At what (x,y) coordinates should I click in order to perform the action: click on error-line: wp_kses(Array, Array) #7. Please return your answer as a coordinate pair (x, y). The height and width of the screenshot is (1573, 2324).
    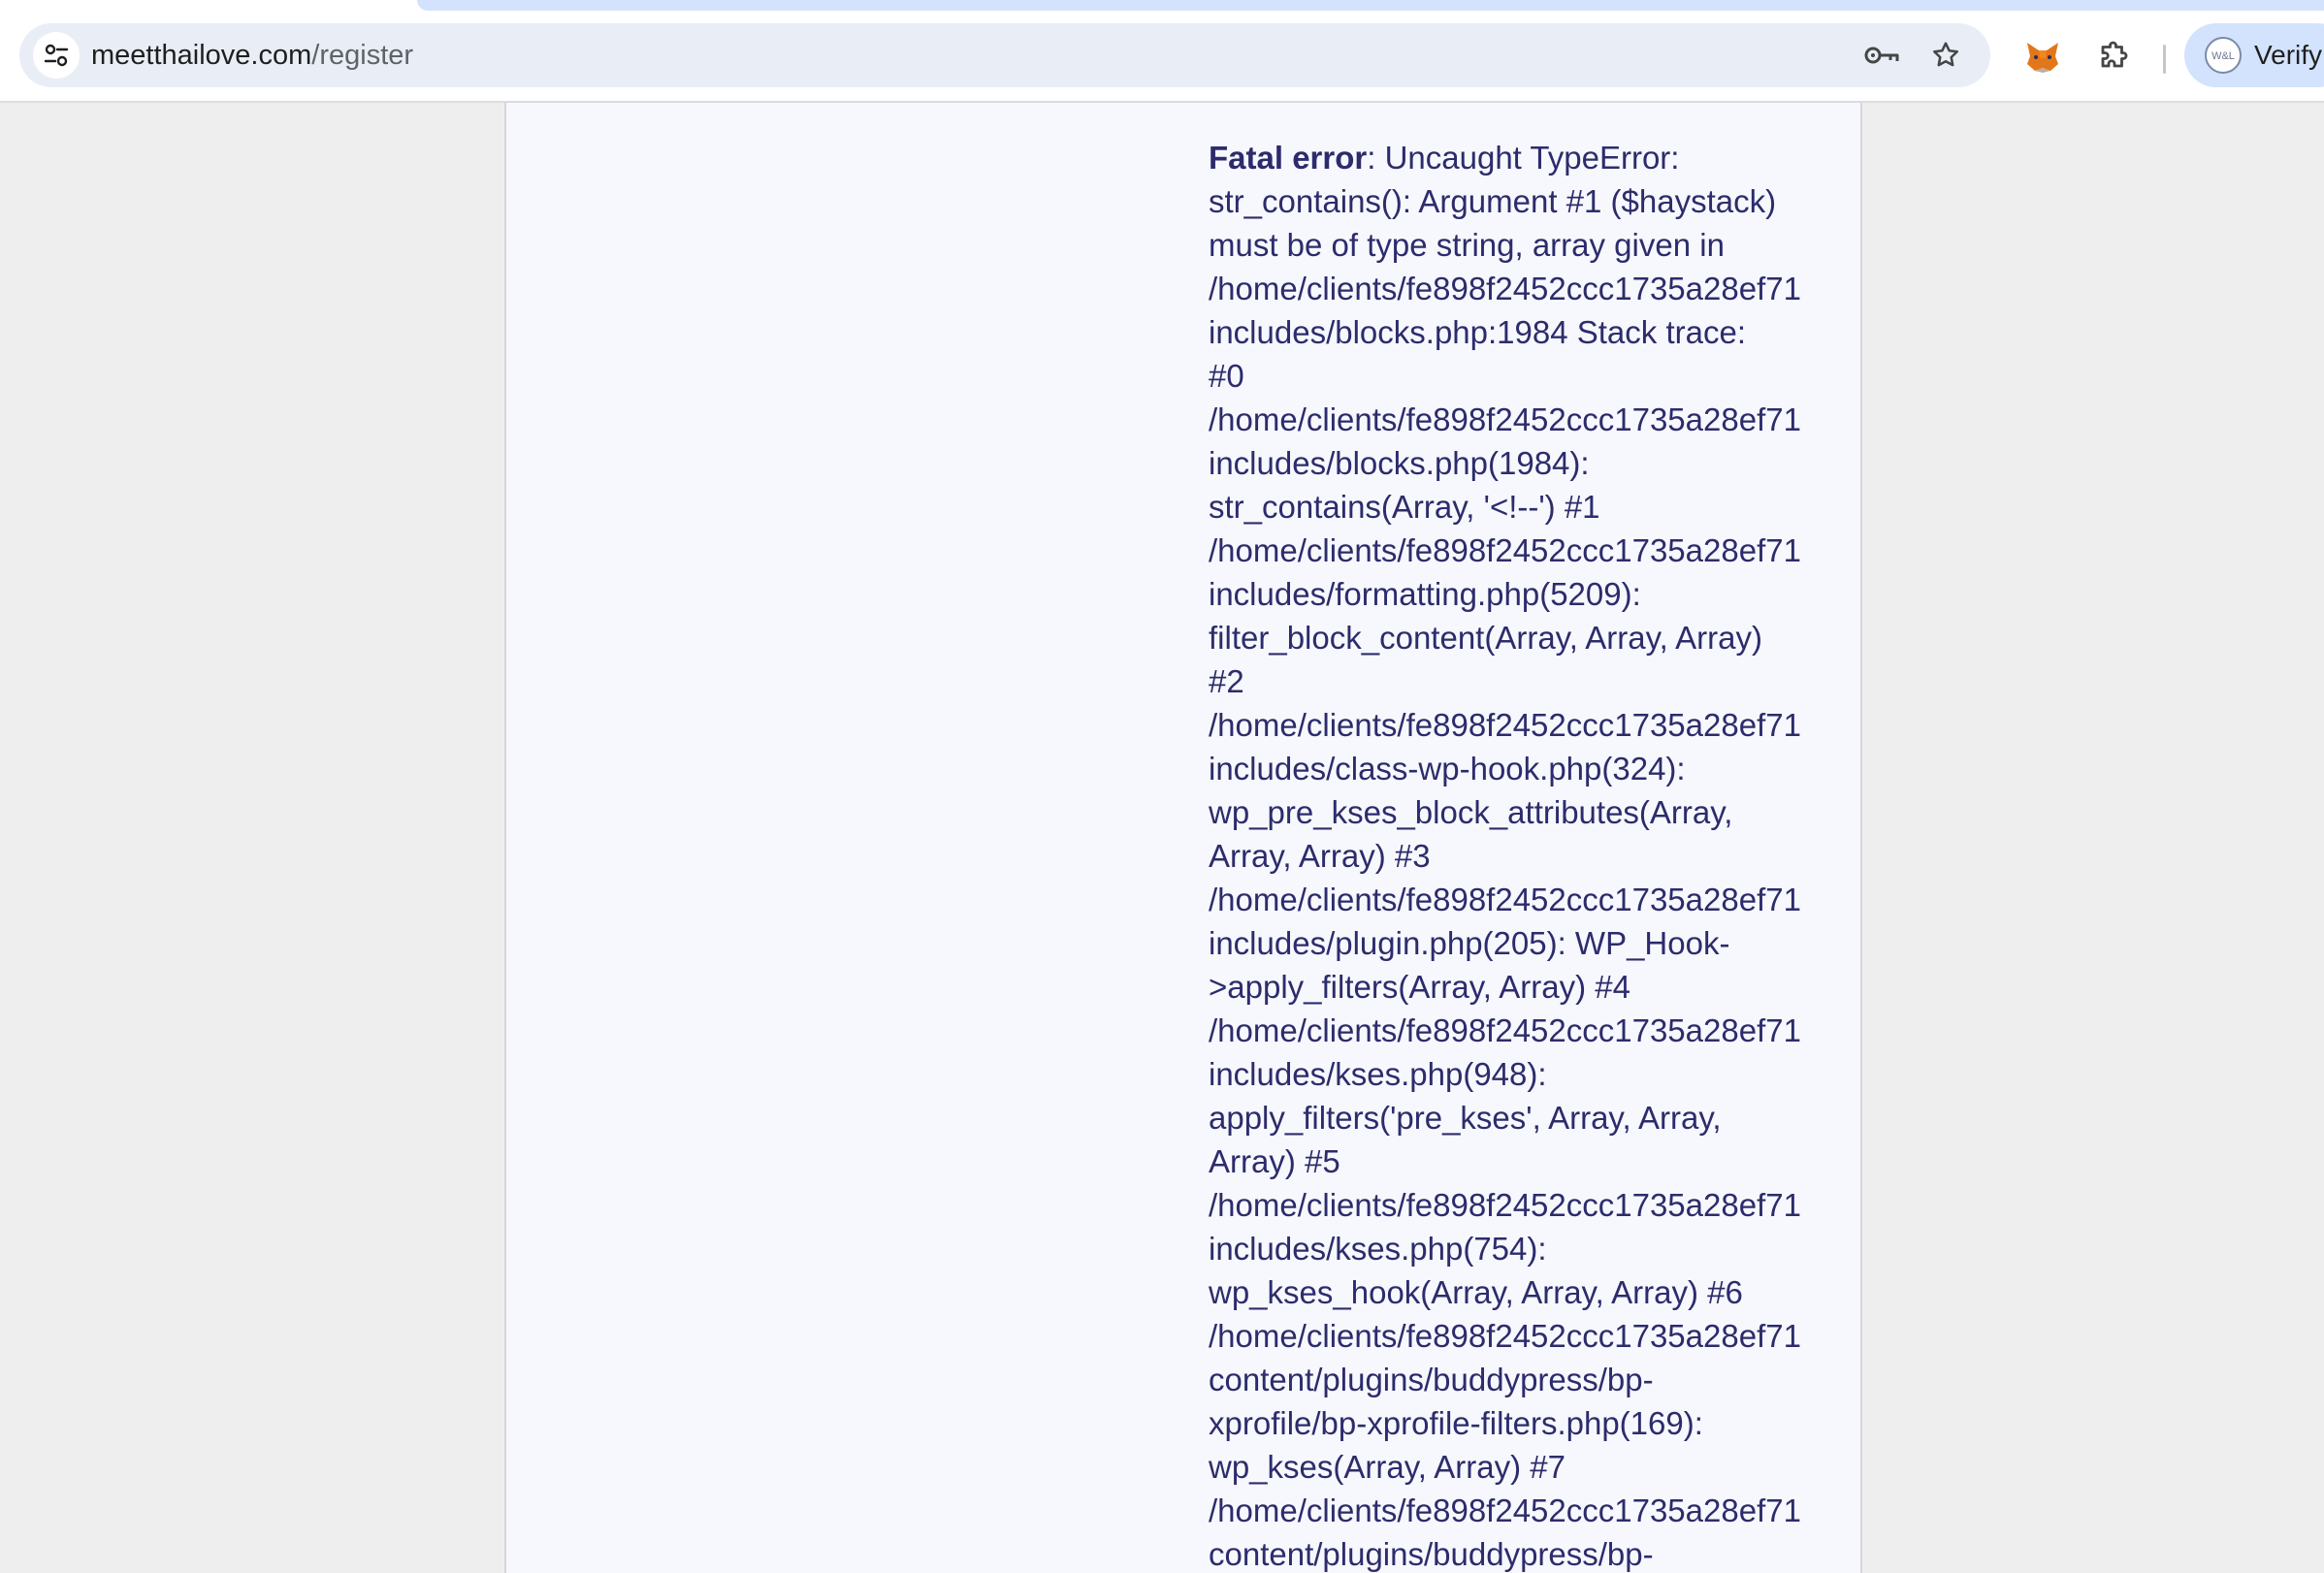
    Looking at the image, I should click on (1387, 1467).